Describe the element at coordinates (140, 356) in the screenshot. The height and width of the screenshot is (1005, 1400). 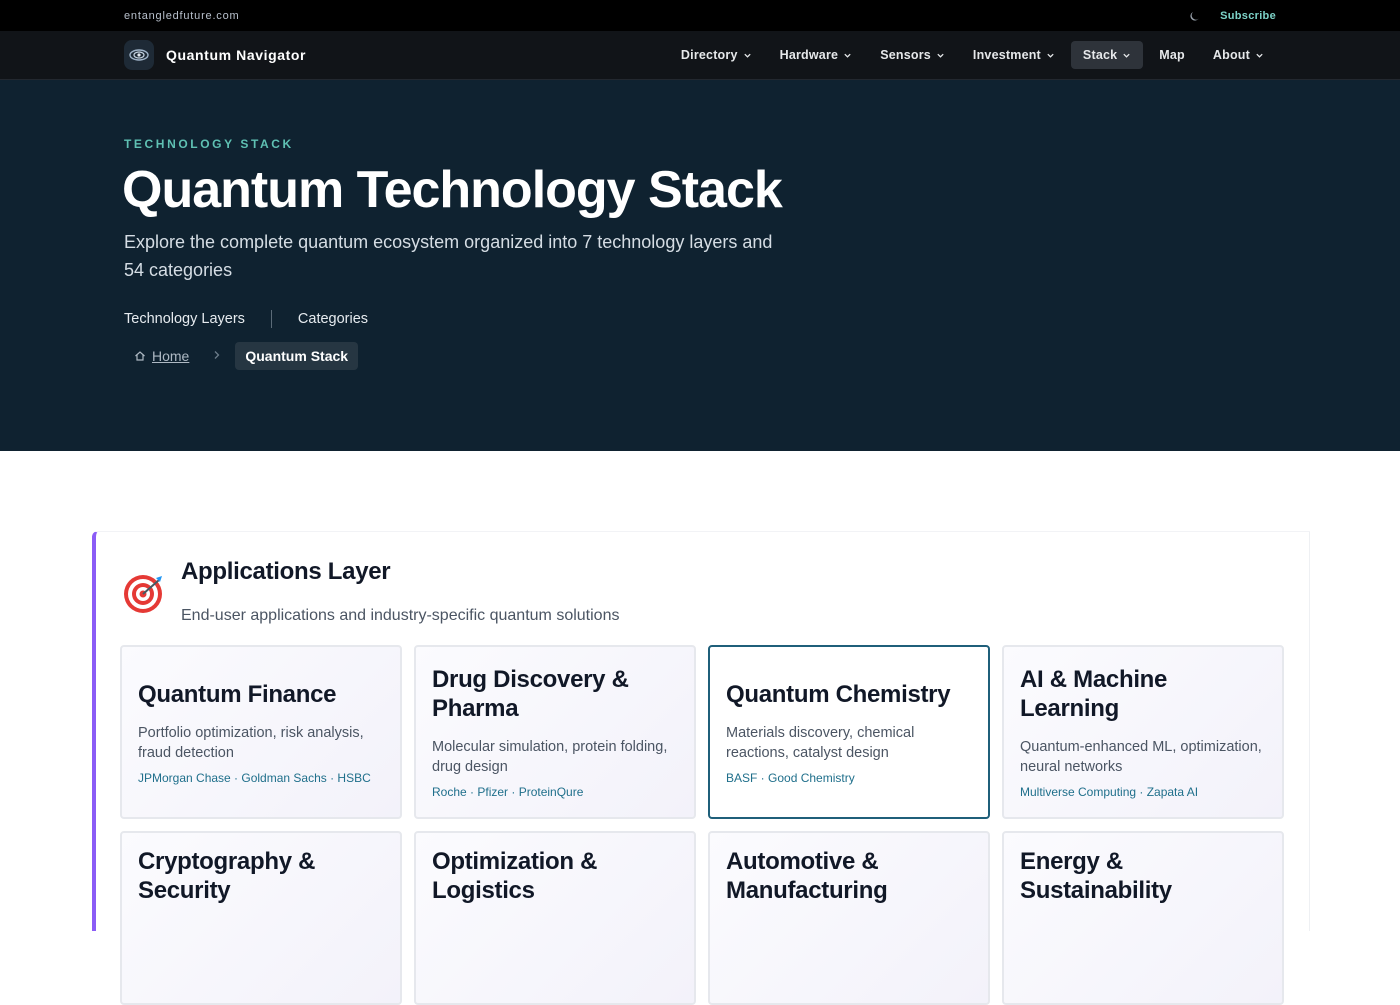
I see `home-icon` at that location.